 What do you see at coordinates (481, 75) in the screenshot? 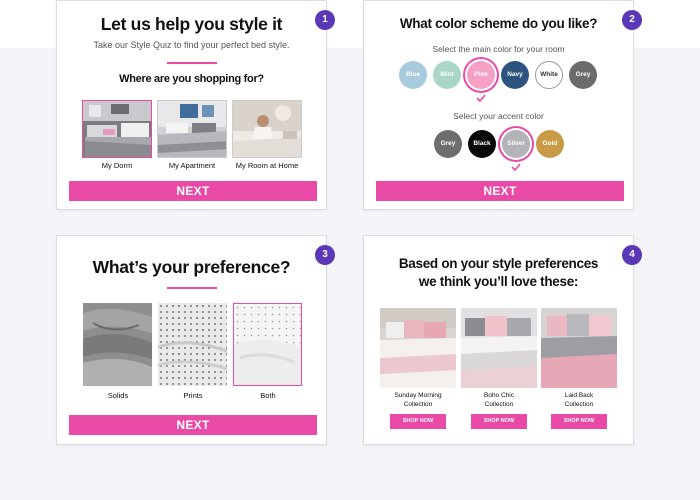
I see `main-color-pink: Pink` at bounding box center [481, 75].